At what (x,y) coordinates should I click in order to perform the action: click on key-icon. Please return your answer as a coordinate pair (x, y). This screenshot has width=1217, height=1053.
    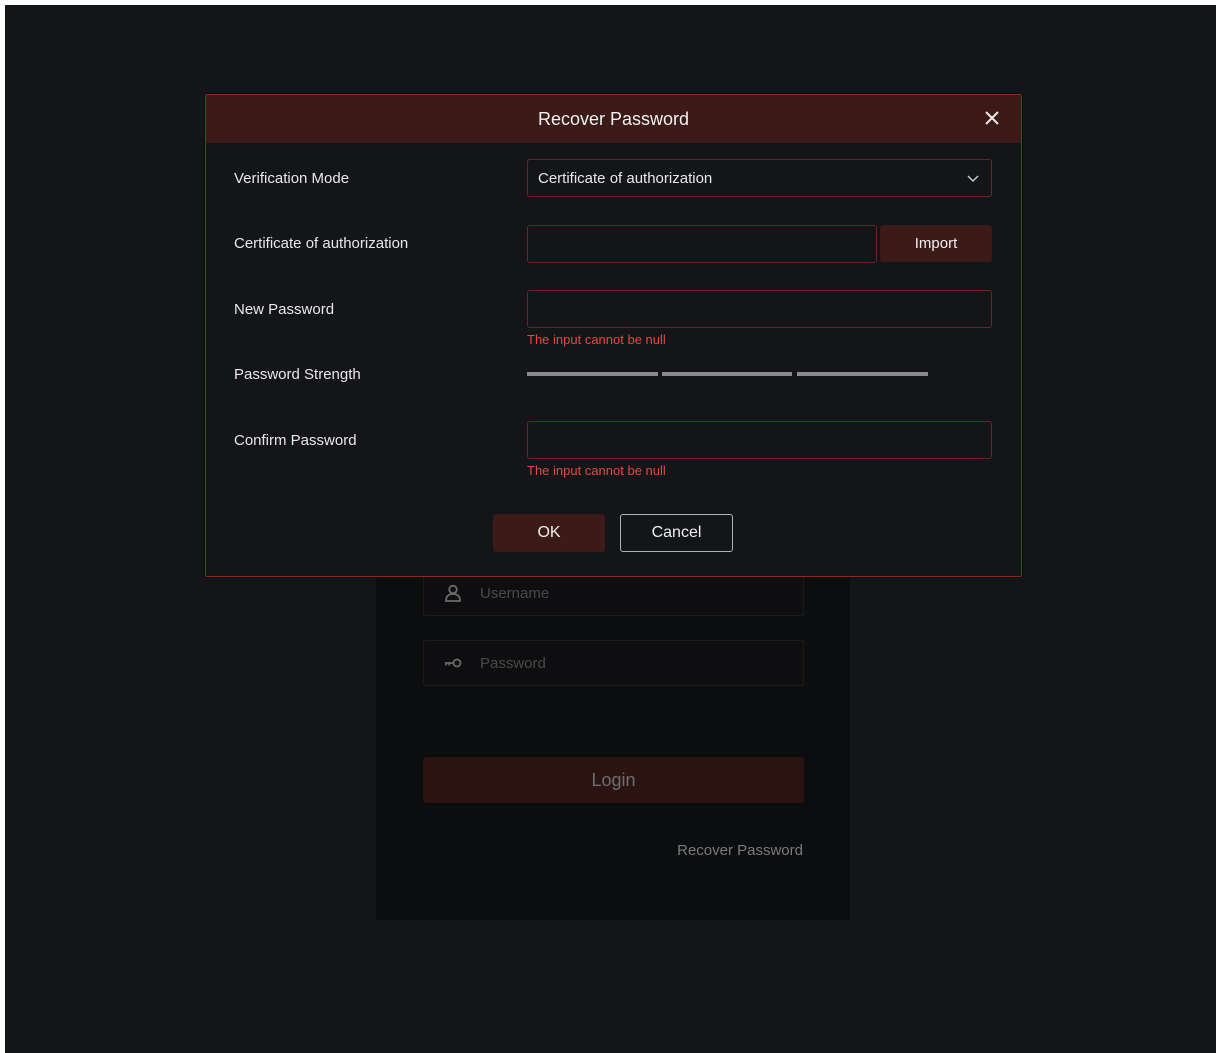
    Looking at the image, I should click on (453, 663).